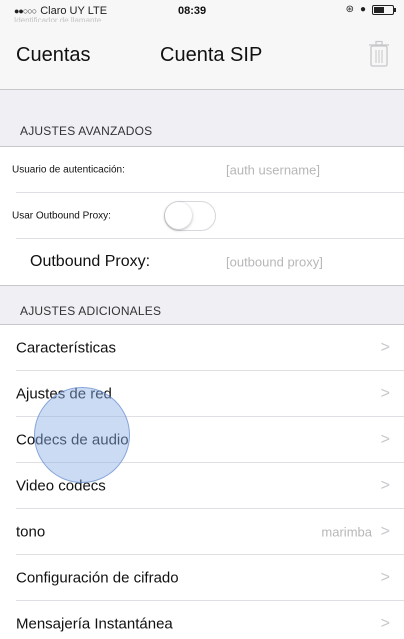  What do you see at coordinates (90, 261) in the screenshot?
I see `outbound-proxy-label: Outbound Proxy:` at bounding box center [90, 261].